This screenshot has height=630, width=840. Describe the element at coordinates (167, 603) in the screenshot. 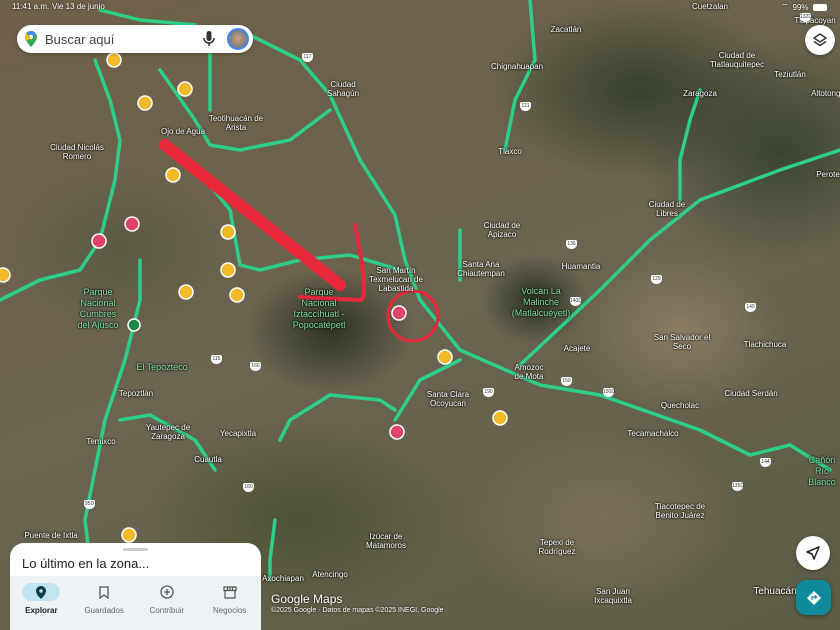

I see `tab-contribuir: Contribuir` at that location.